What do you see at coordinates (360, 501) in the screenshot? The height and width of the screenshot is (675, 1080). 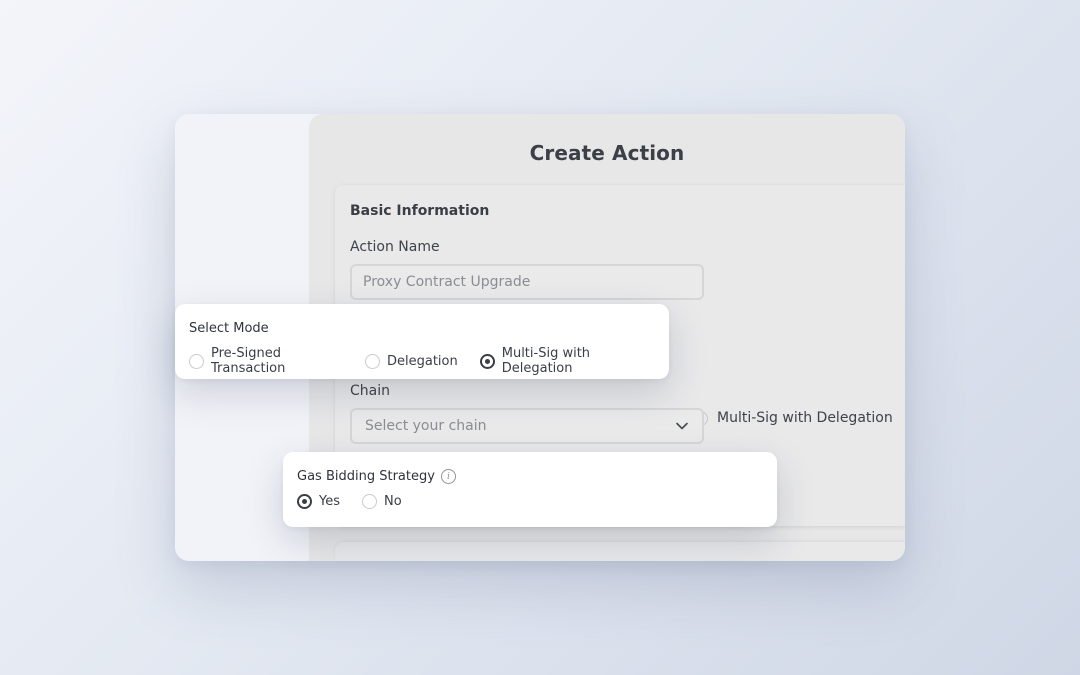 I see `gas-bidding-options: Yes No` at bounding box center [360, 501].